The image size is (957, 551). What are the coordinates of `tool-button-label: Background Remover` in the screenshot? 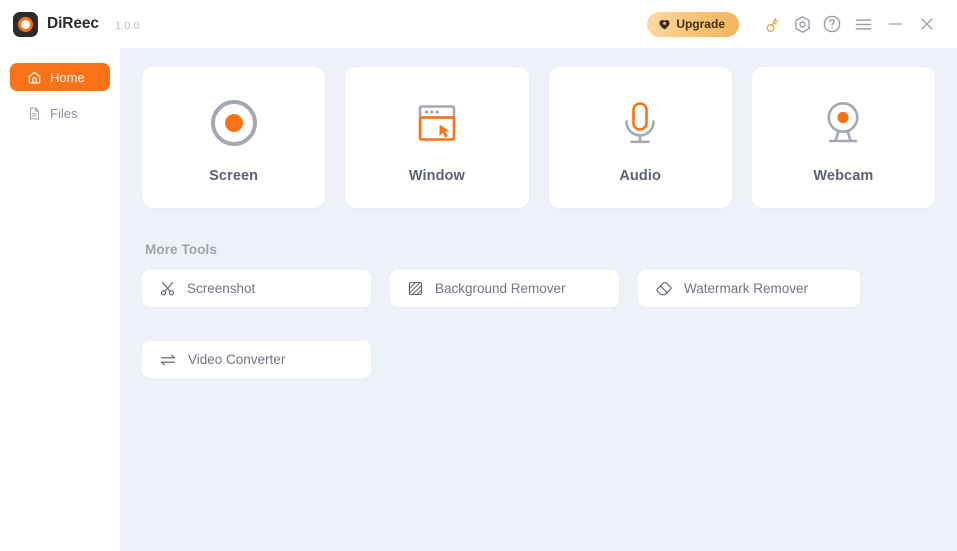 It's located at (500, 288).